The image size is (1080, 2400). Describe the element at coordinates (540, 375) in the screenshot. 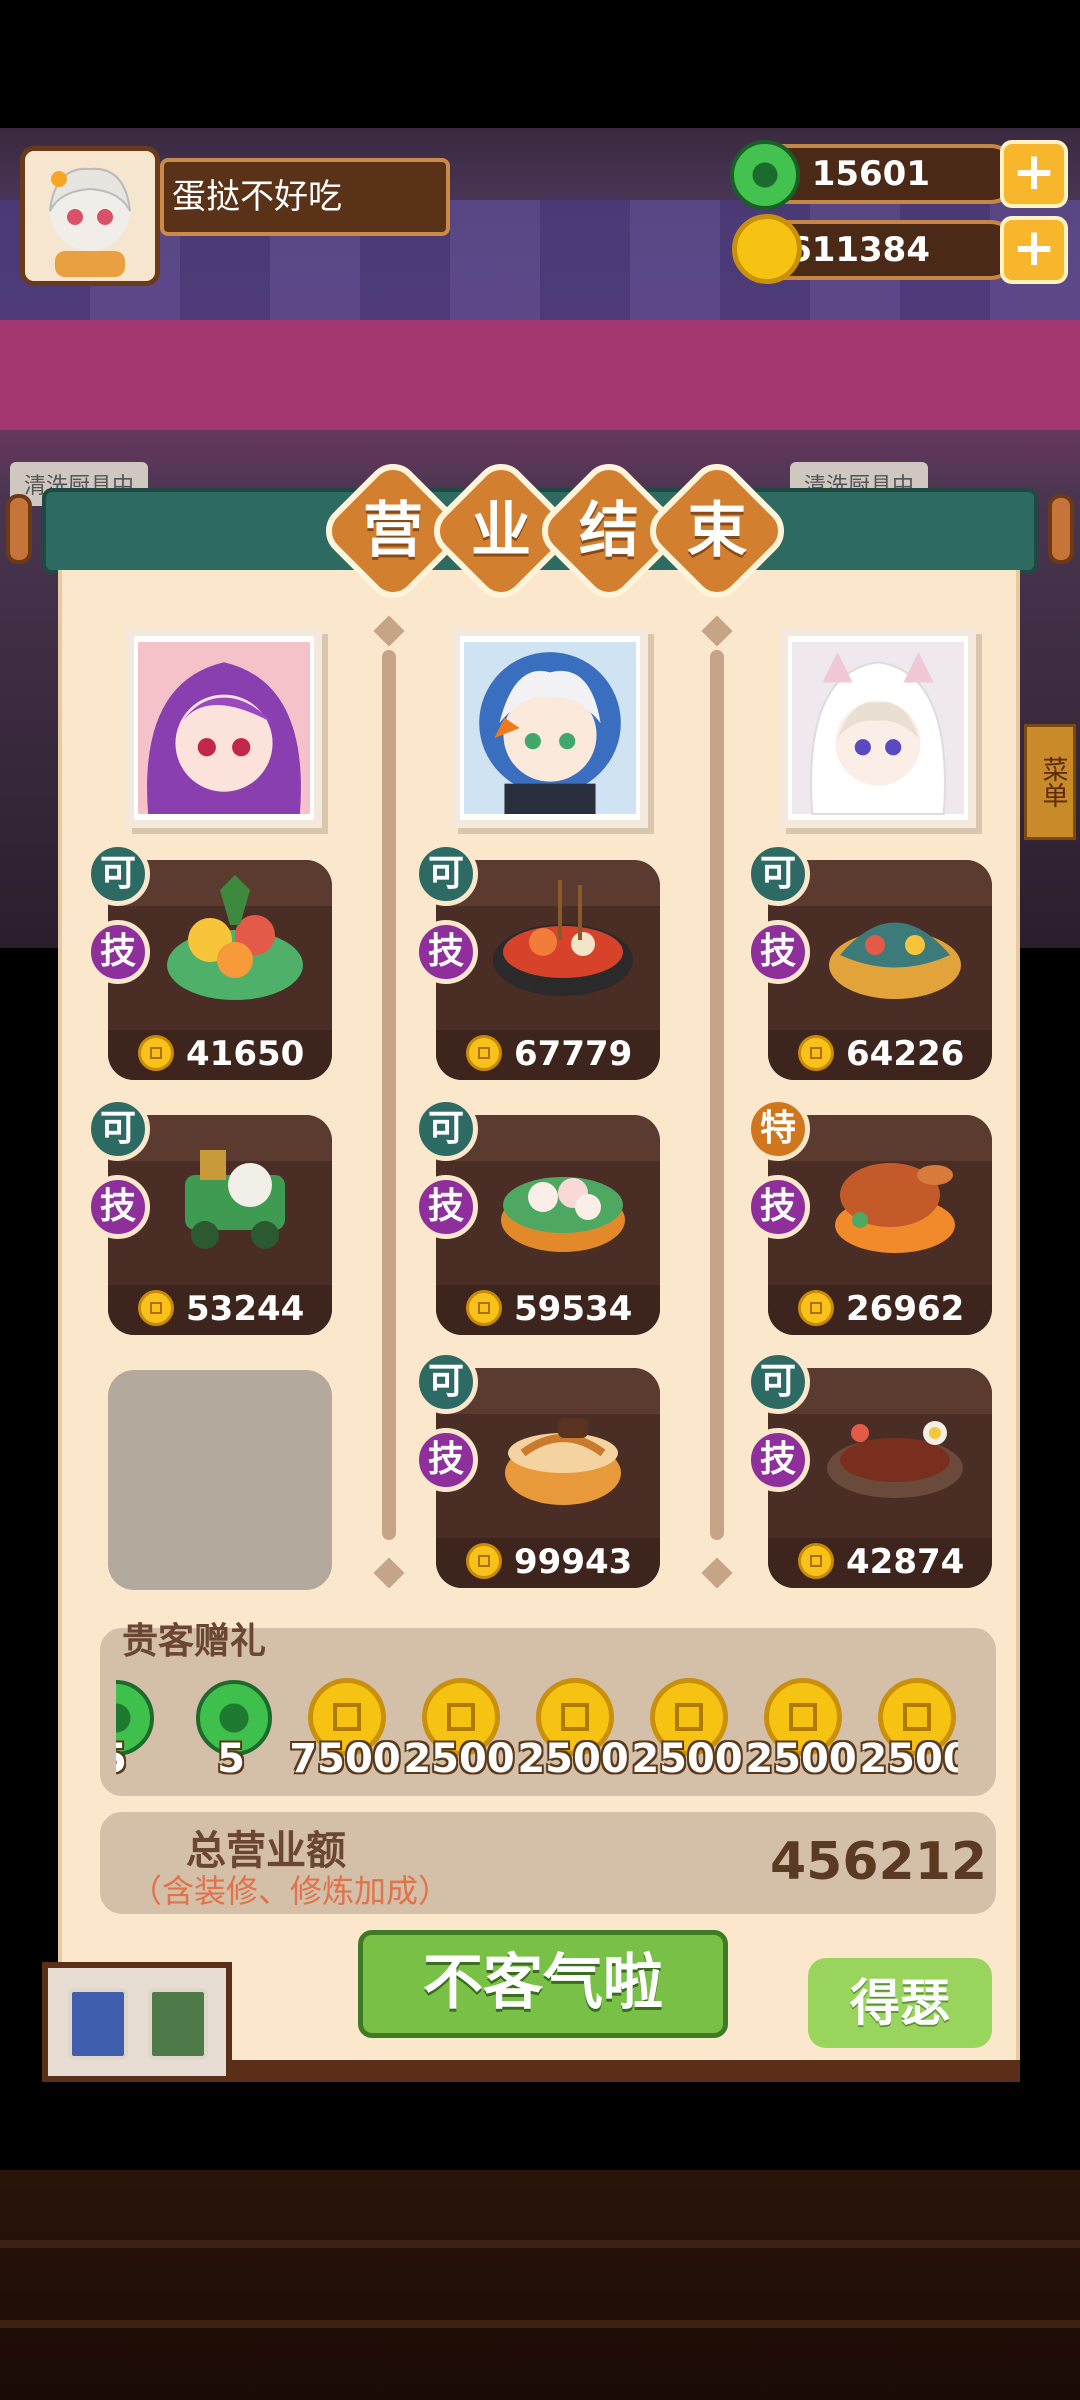

I see `shop-sign-backdrop` at that location.